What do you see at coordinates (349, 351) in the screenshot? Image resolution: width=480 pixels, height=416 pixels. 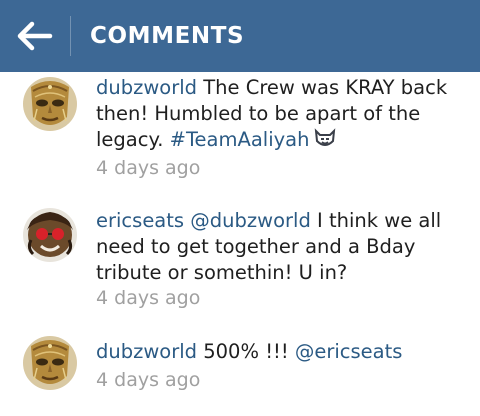 I see `mention-link: @ericseats` at bounding box center [349, 351].